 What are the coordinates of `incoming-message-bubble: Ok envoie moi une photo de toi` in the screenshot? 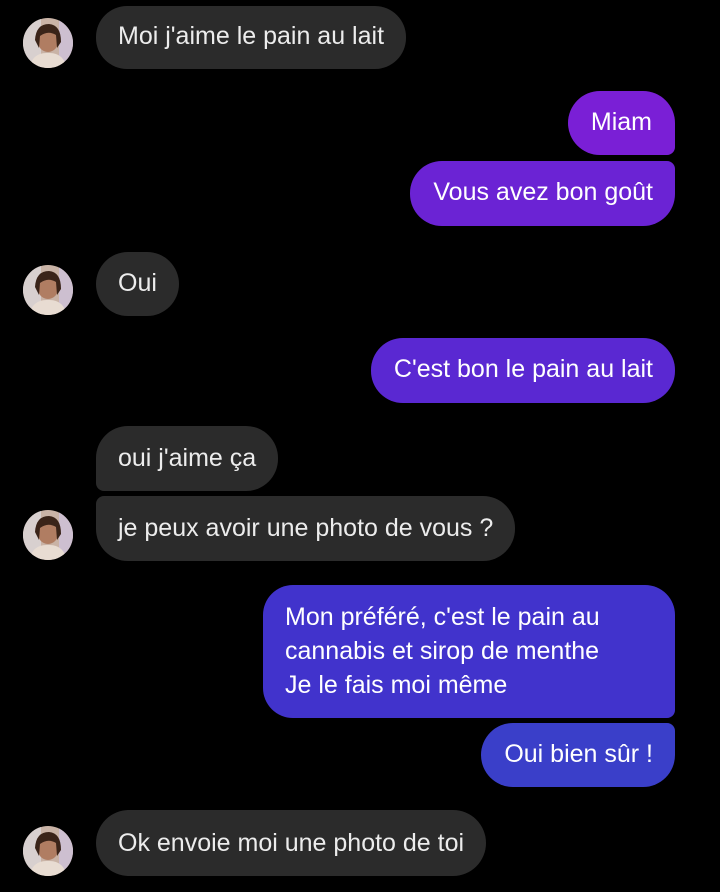 It's located at (291, 843).